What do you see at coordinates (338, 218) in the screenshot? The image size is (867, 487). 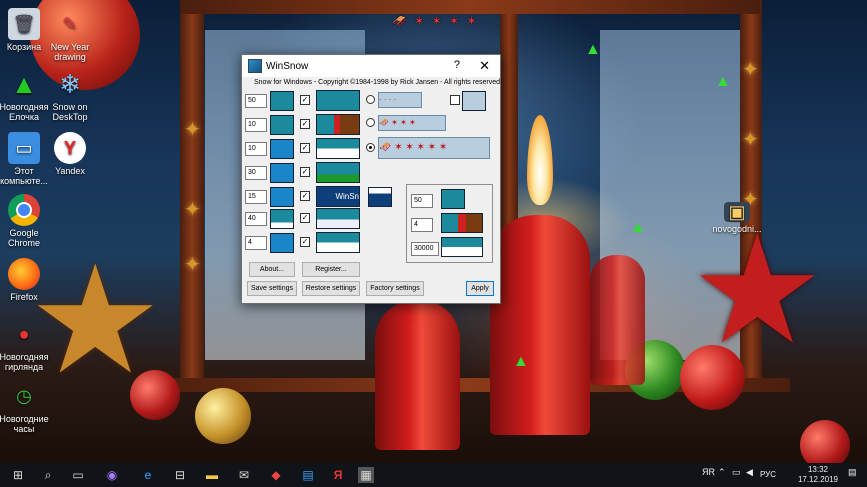 I see `row6-snowline-preview` at bounding box center [338, 218].